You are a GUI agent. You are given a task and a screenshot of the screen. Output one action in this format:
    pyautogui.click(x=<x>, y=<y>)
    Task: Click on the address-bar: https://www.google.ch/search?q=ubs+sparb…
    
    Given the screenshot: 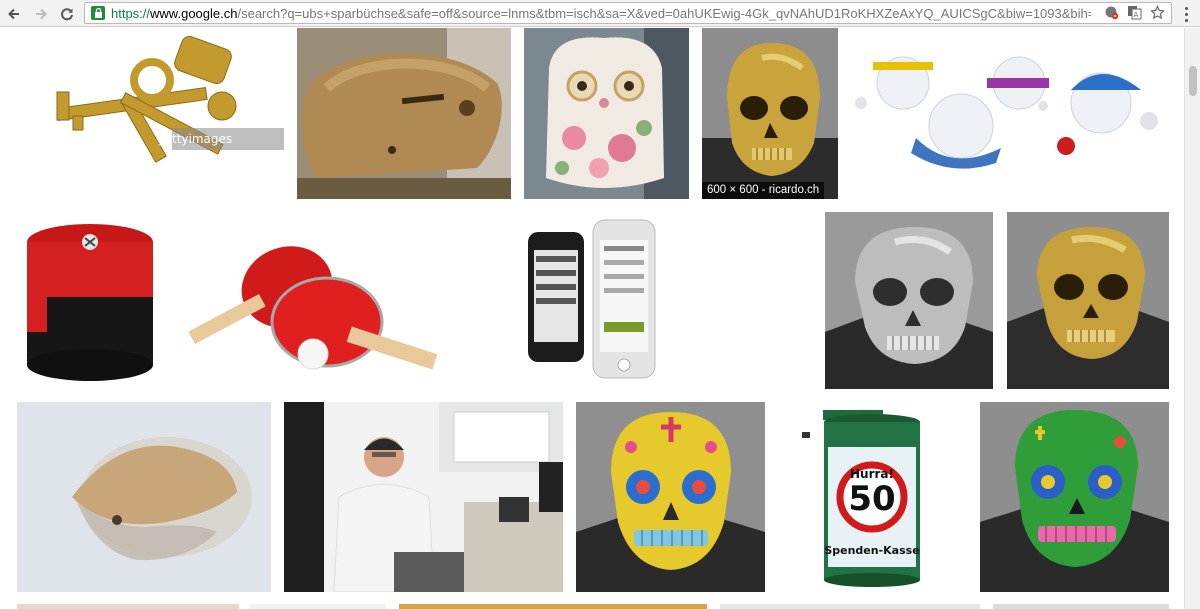 What is the action you would take?
    pyautogui.click(x=628, y=13)
    